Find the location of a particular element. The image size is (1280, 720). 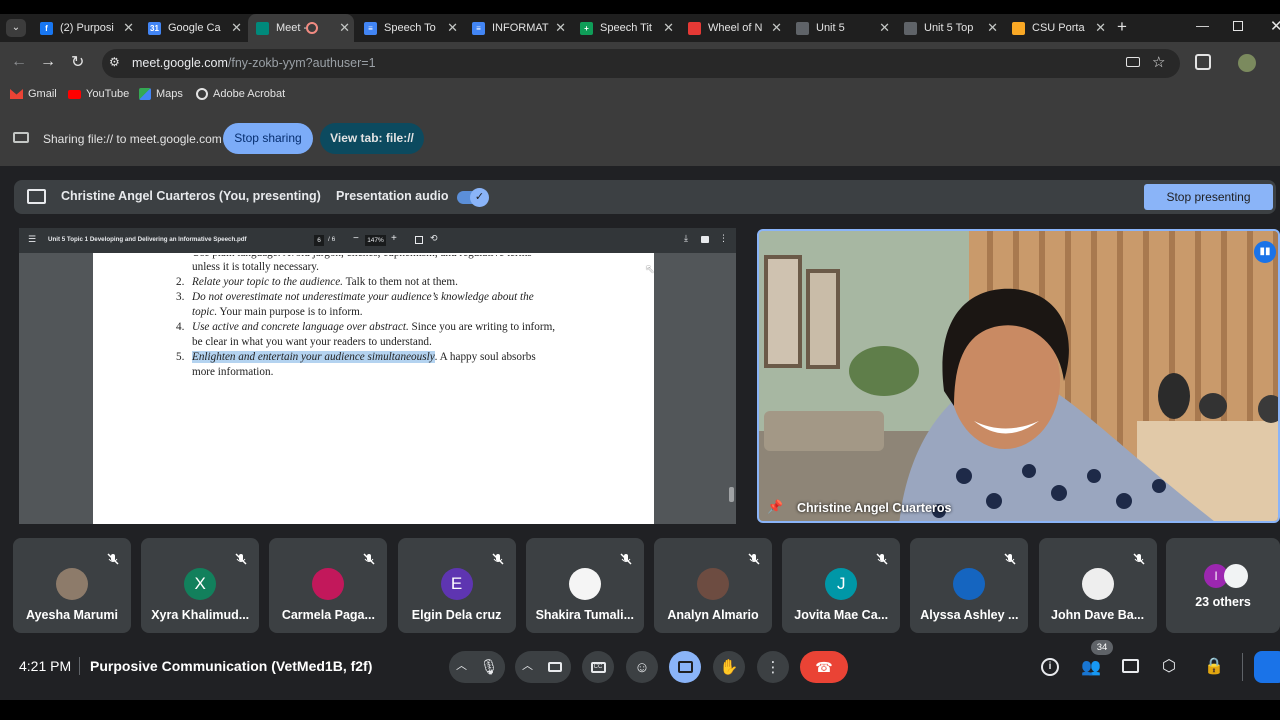

microphone-button: 🎙 is located at coordinates (489, 667).